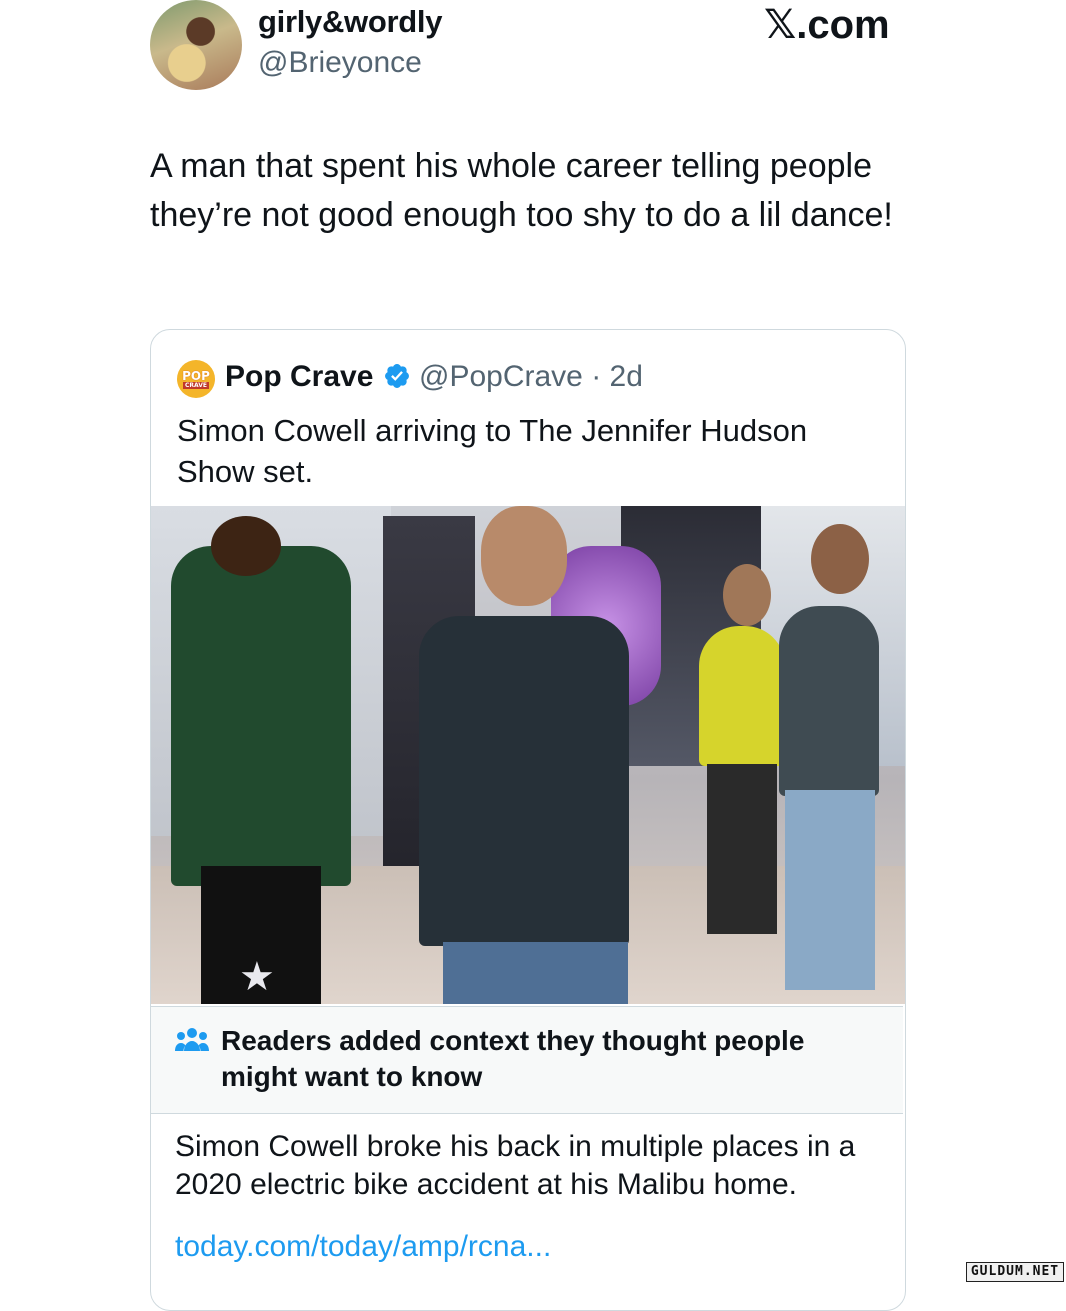 This screenshot has width=1066, height=1311. I want to click on person-yellow-shirt-head, so click(747, 595).